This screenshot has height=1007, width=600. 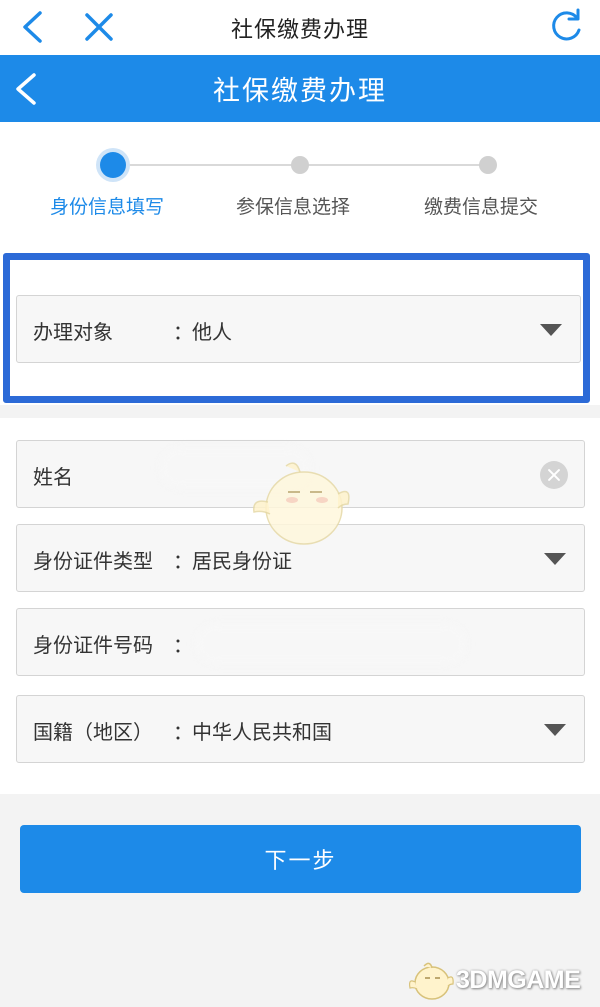 I want to click on step-label-1: 身份信息填写, so click(x=107, y=207).